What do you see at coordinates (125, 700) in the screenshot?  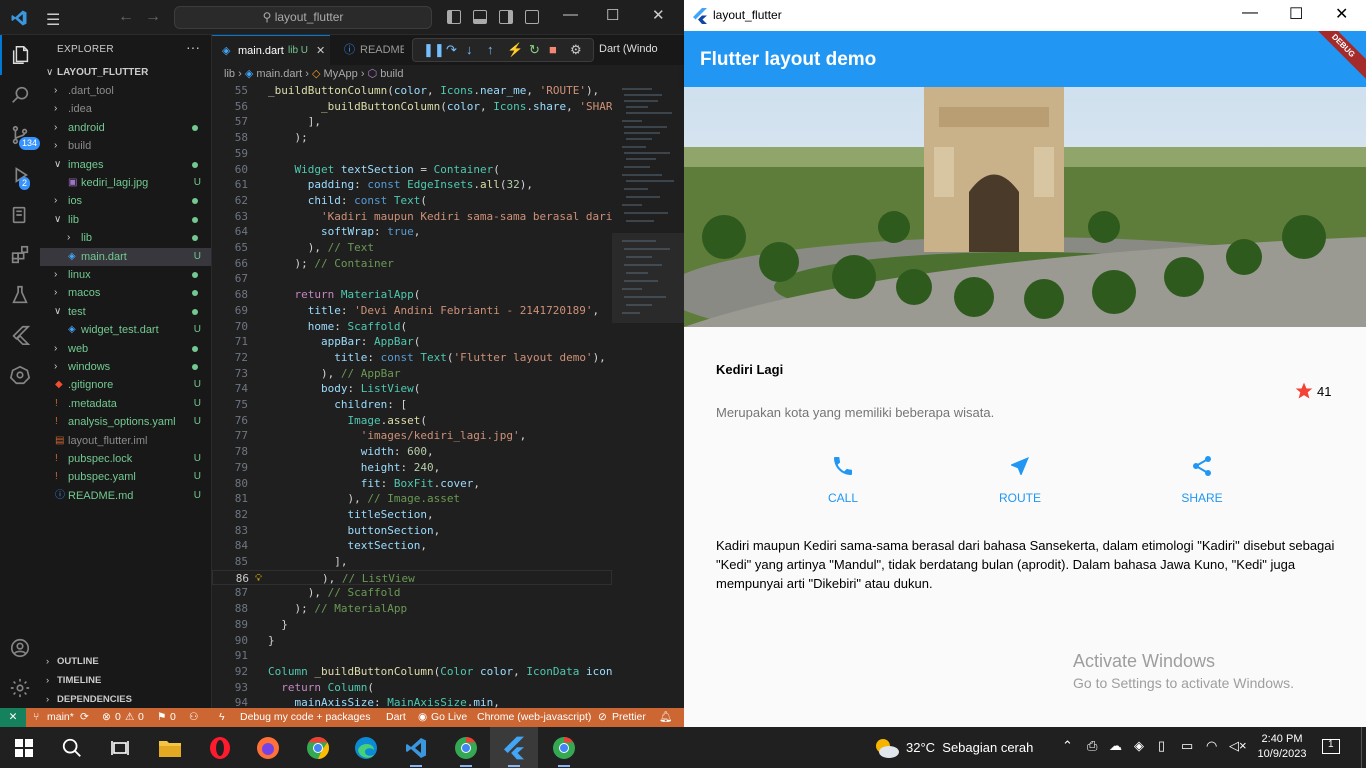 I see `dependencies-section: › DEPENDENCIES` at bounding box center [125, 700].